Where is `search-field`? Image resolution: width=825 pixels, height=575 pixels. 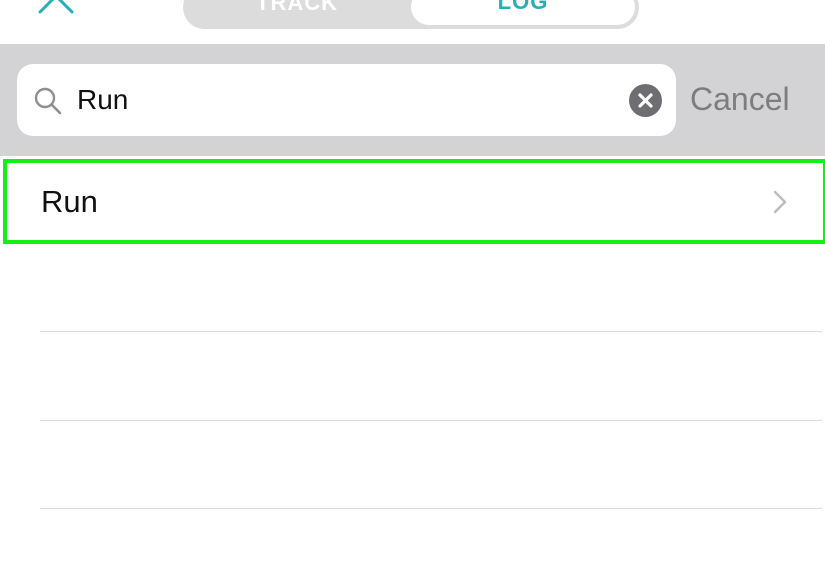
search-field is located at coordinates (346, 100).